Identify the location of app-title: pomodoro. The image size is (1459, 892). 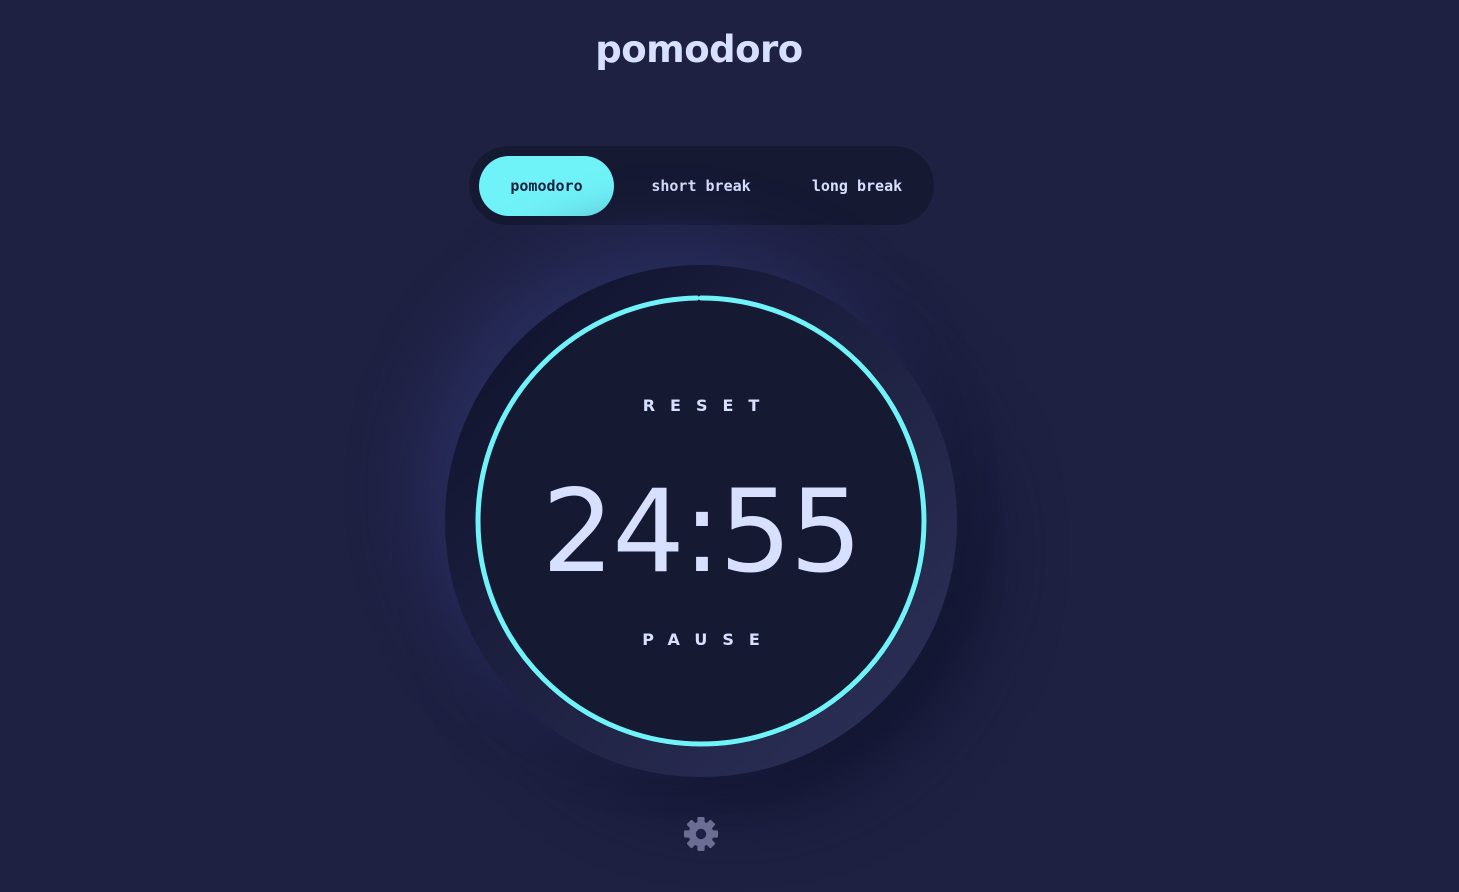
(699, 49).